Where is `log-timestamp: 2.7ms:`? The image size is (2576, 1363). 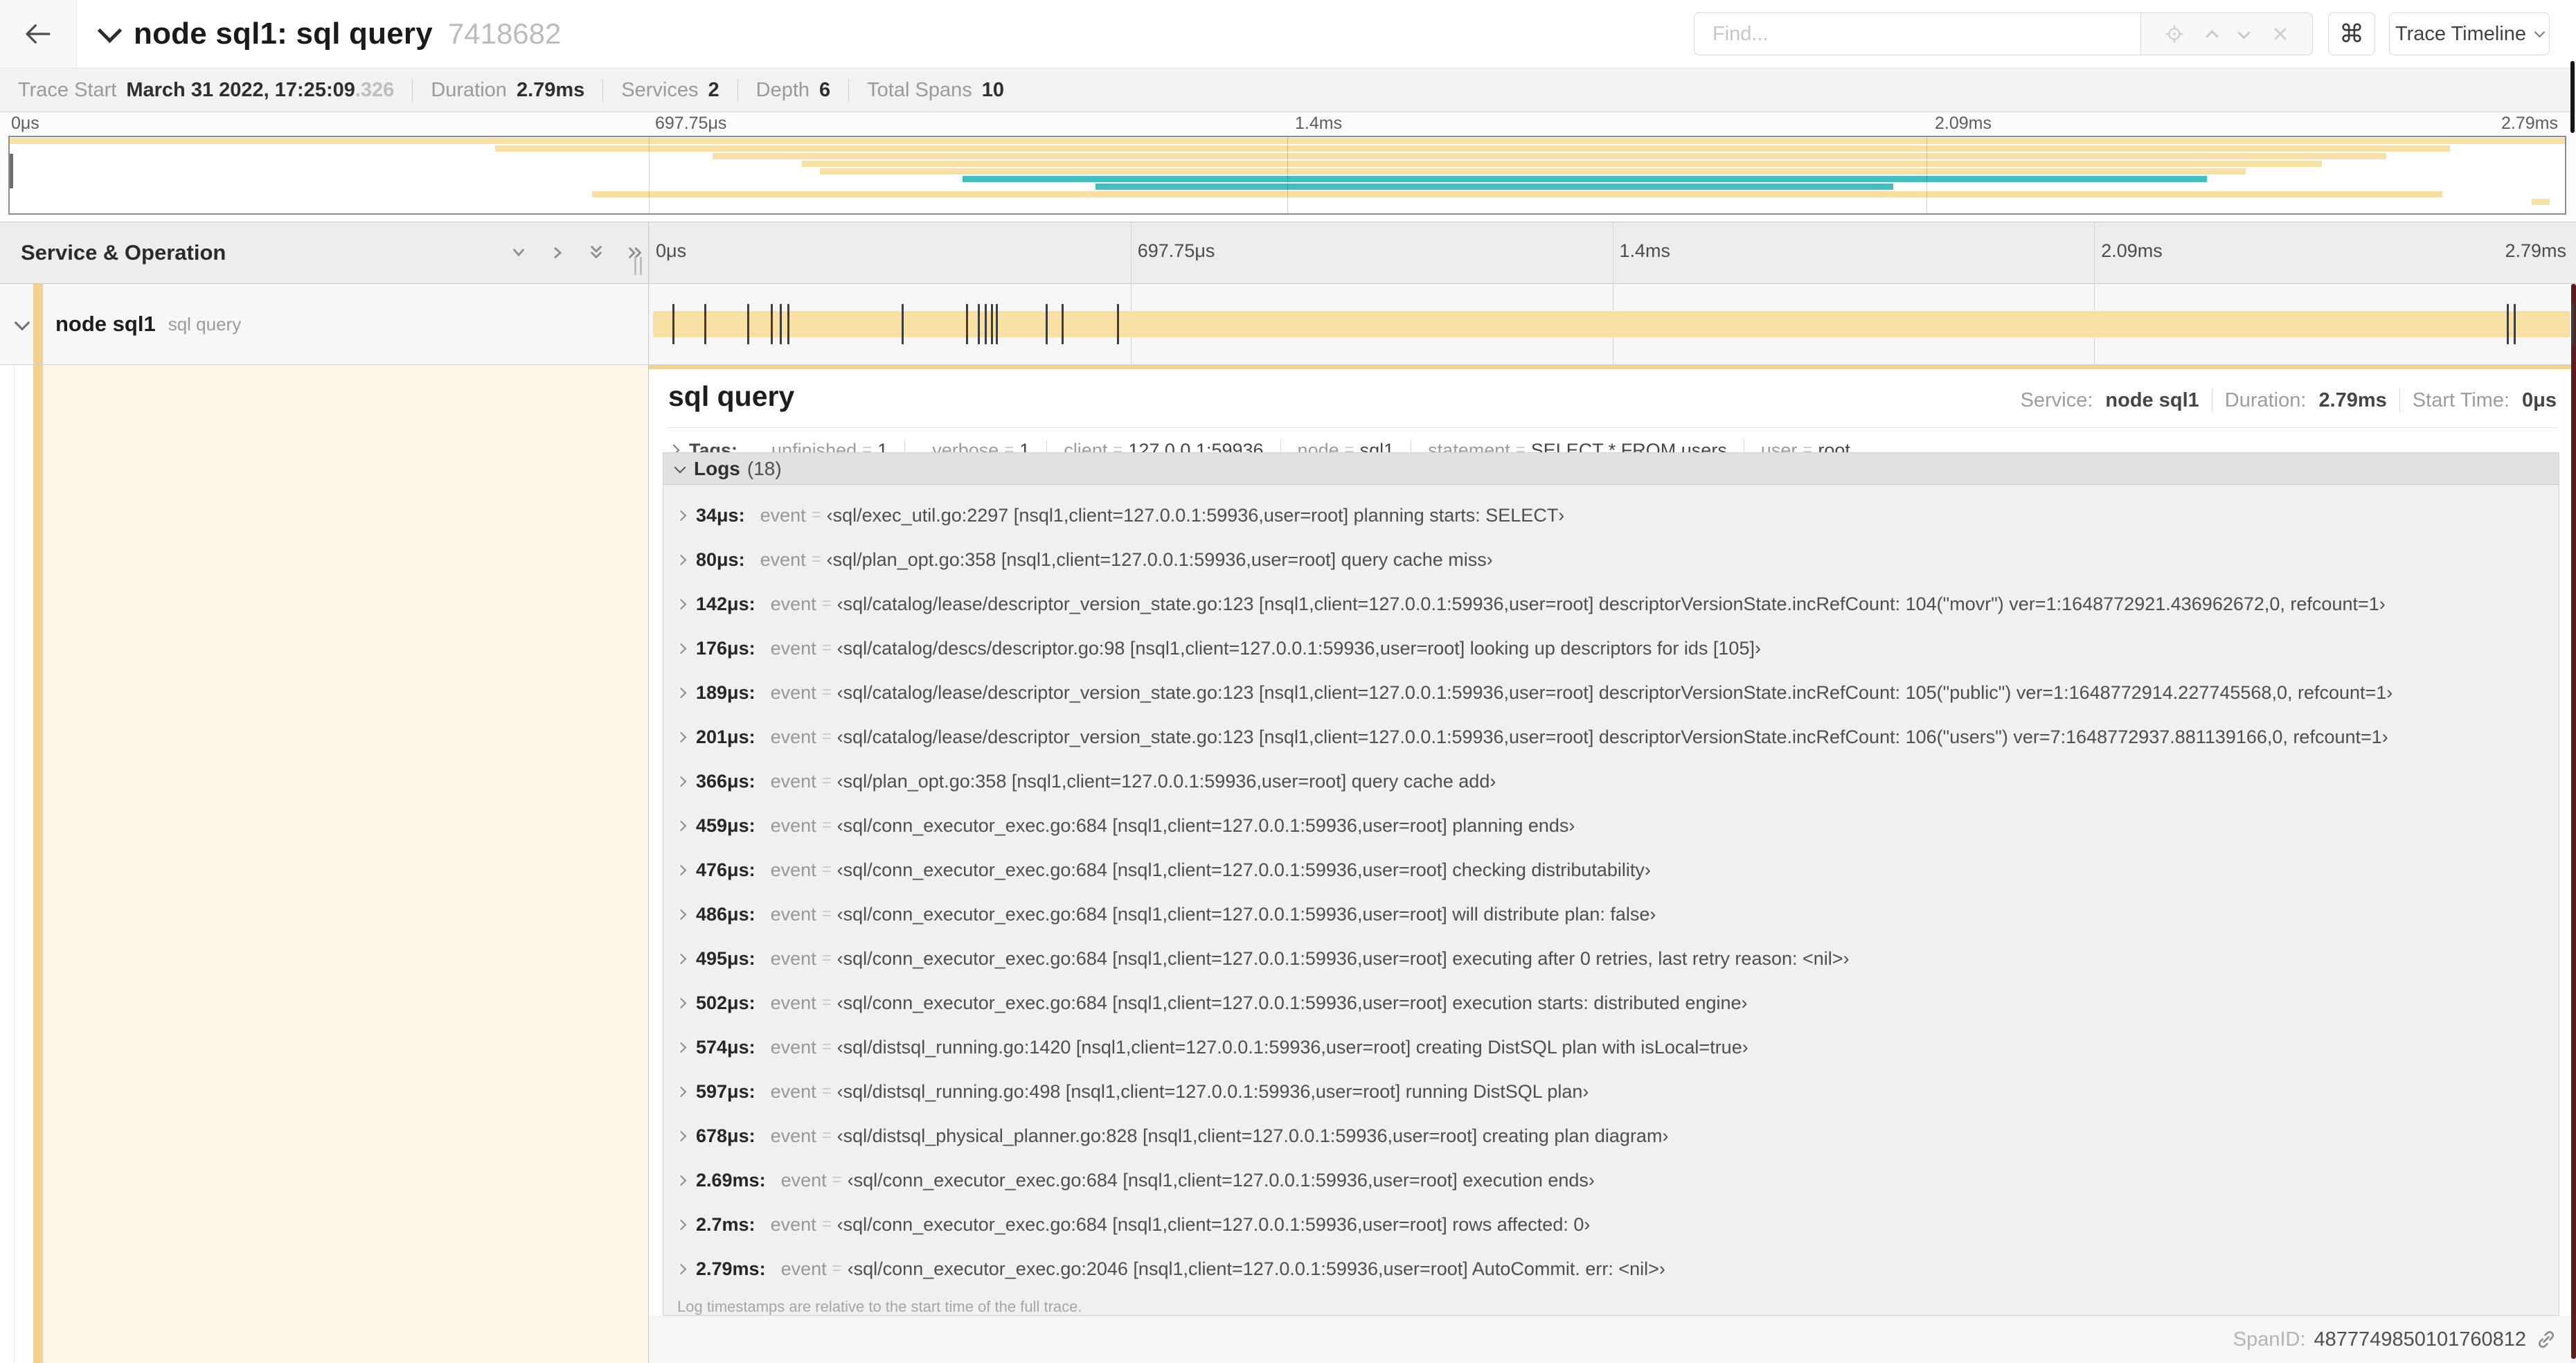 log-timestamp: 2.7ms: is located at coordinates (725, 1224).